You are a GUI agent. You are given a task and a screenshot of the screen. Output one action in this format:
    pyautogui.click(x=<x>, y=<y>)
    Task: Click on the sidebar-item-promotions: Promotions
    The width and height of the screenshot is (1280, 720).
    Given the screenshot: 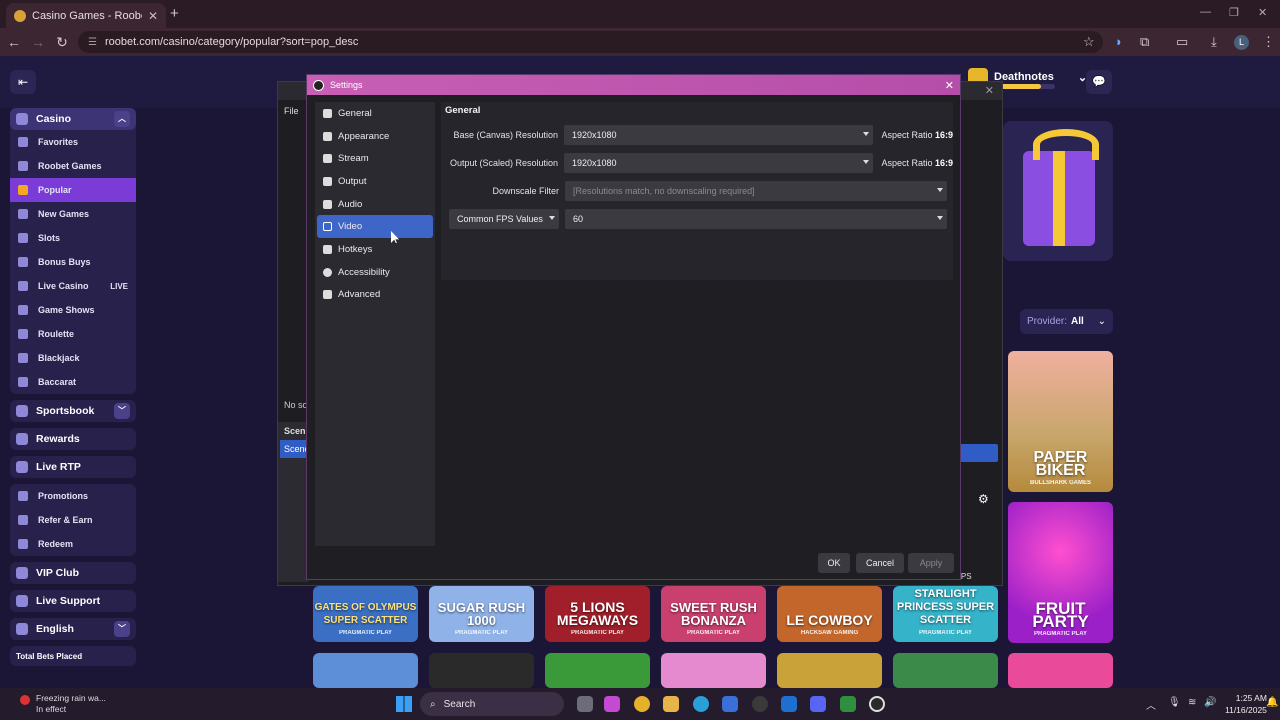 What is the action you would take?
    pyautogui.click(x=73, y=496)
    